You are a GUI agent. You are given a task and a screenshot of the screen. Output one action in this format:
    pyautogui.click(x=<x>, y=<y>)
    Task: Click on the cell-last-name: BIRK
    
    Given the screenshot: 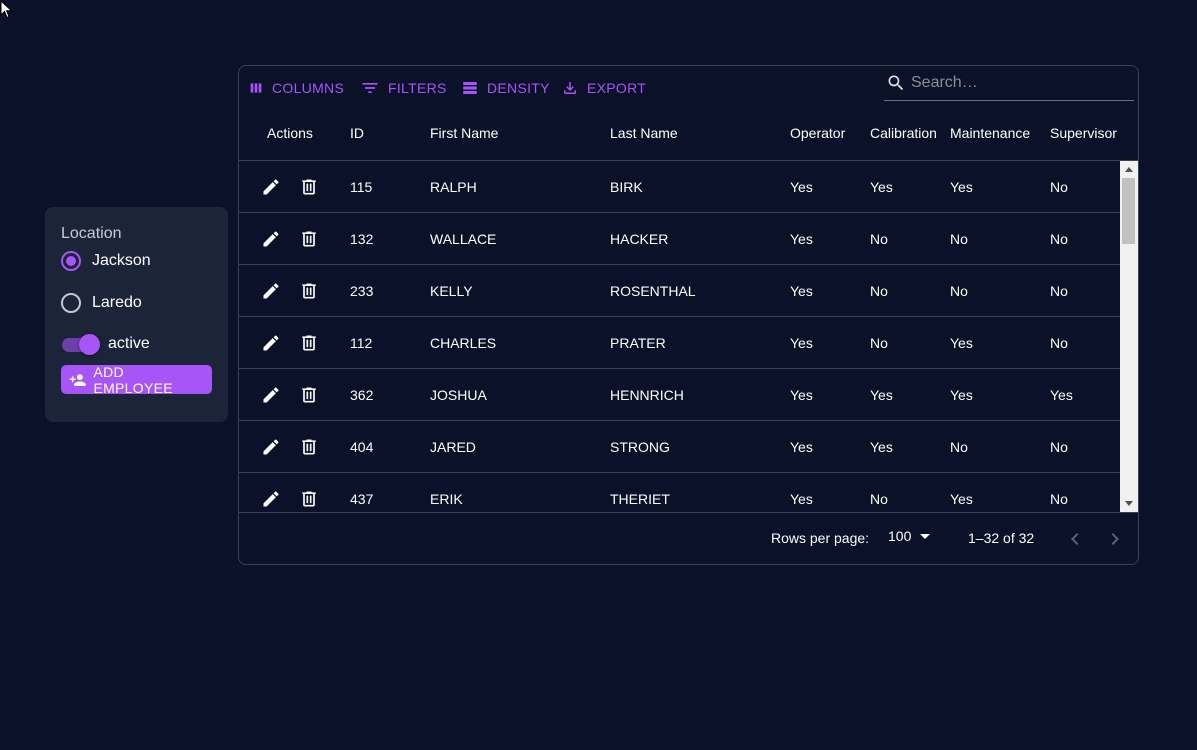 What is the action you would take?
    pyautogui.click(x=626, y=187)
    